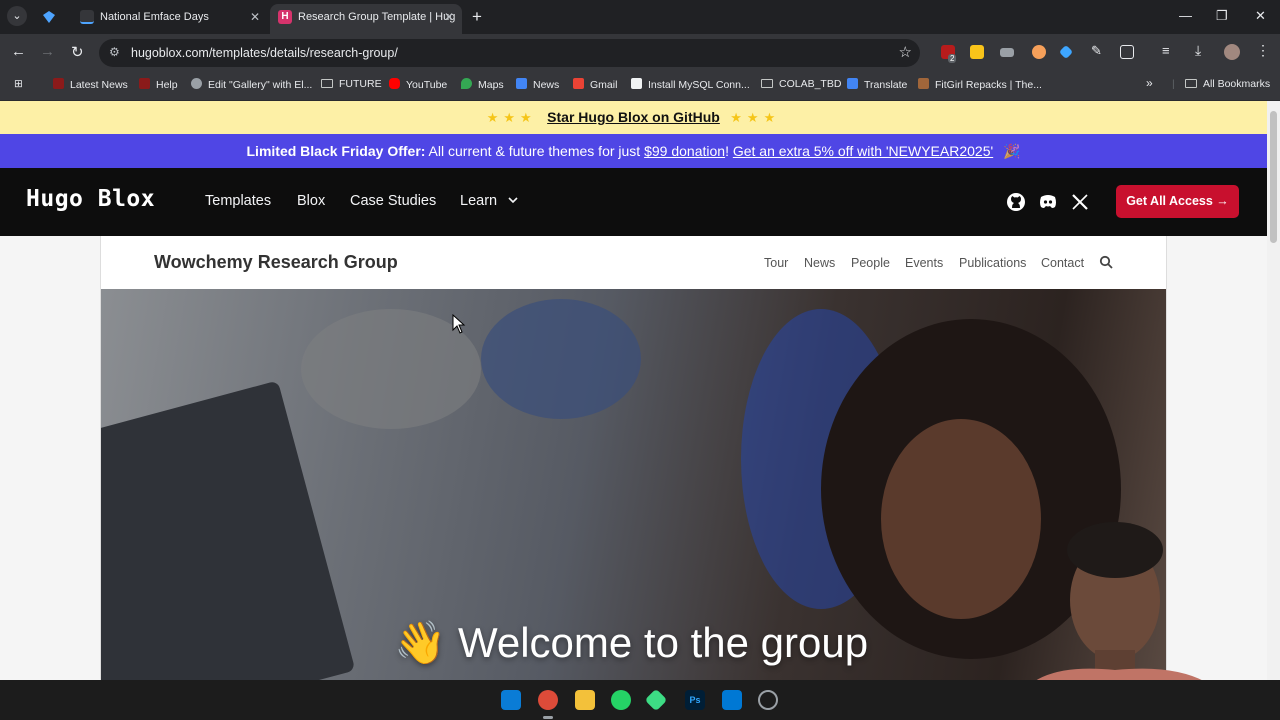 This screenshot has width=1280, height=720. Describe the element at coordinates (49, 17) in the screenshot. I see `pinned-tab` at that location.